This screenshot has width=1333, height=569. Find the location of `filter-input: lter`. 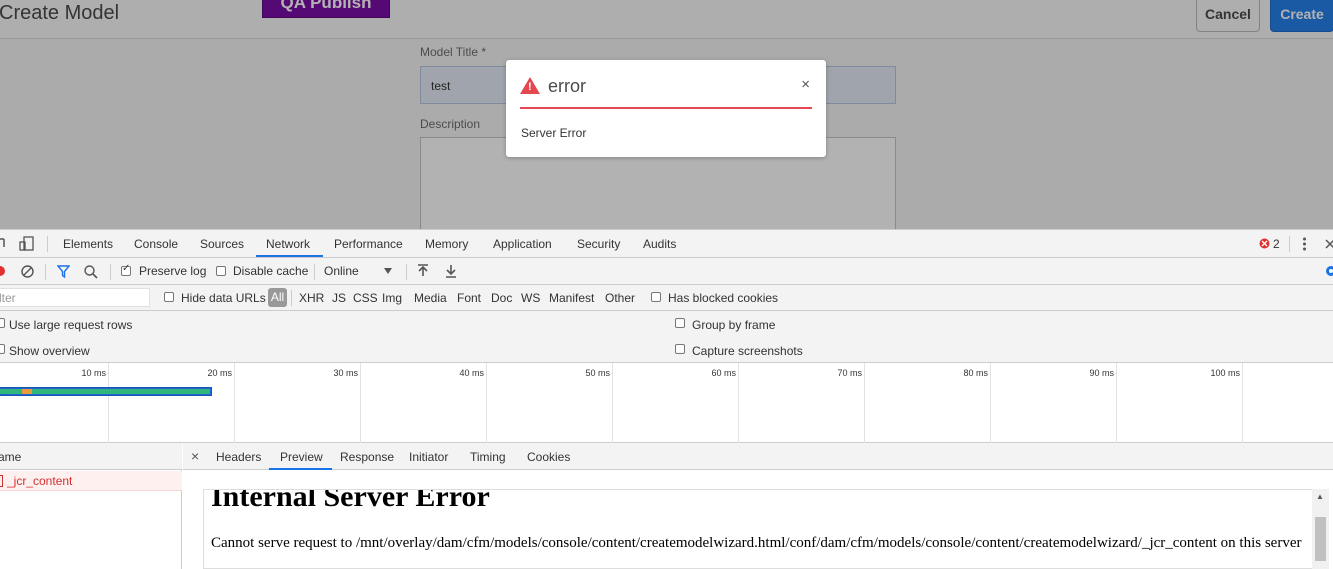

filter-input: lter is located at coordinates (75, 297).